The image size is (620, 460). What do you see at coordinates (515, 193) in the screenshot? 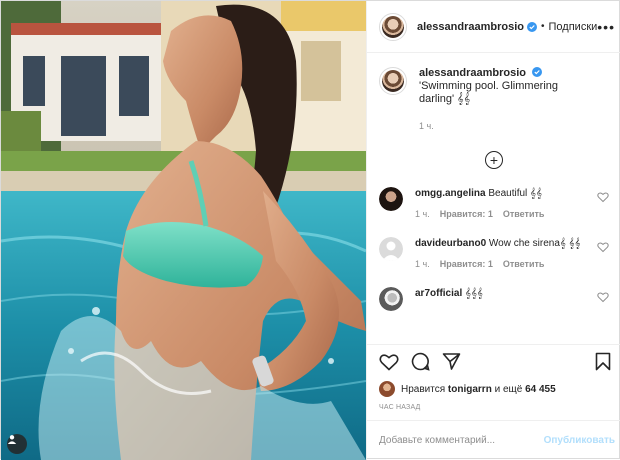
I see `comment-text: Beautiful 𝄞𝄞` at bounding box center [515, 193].